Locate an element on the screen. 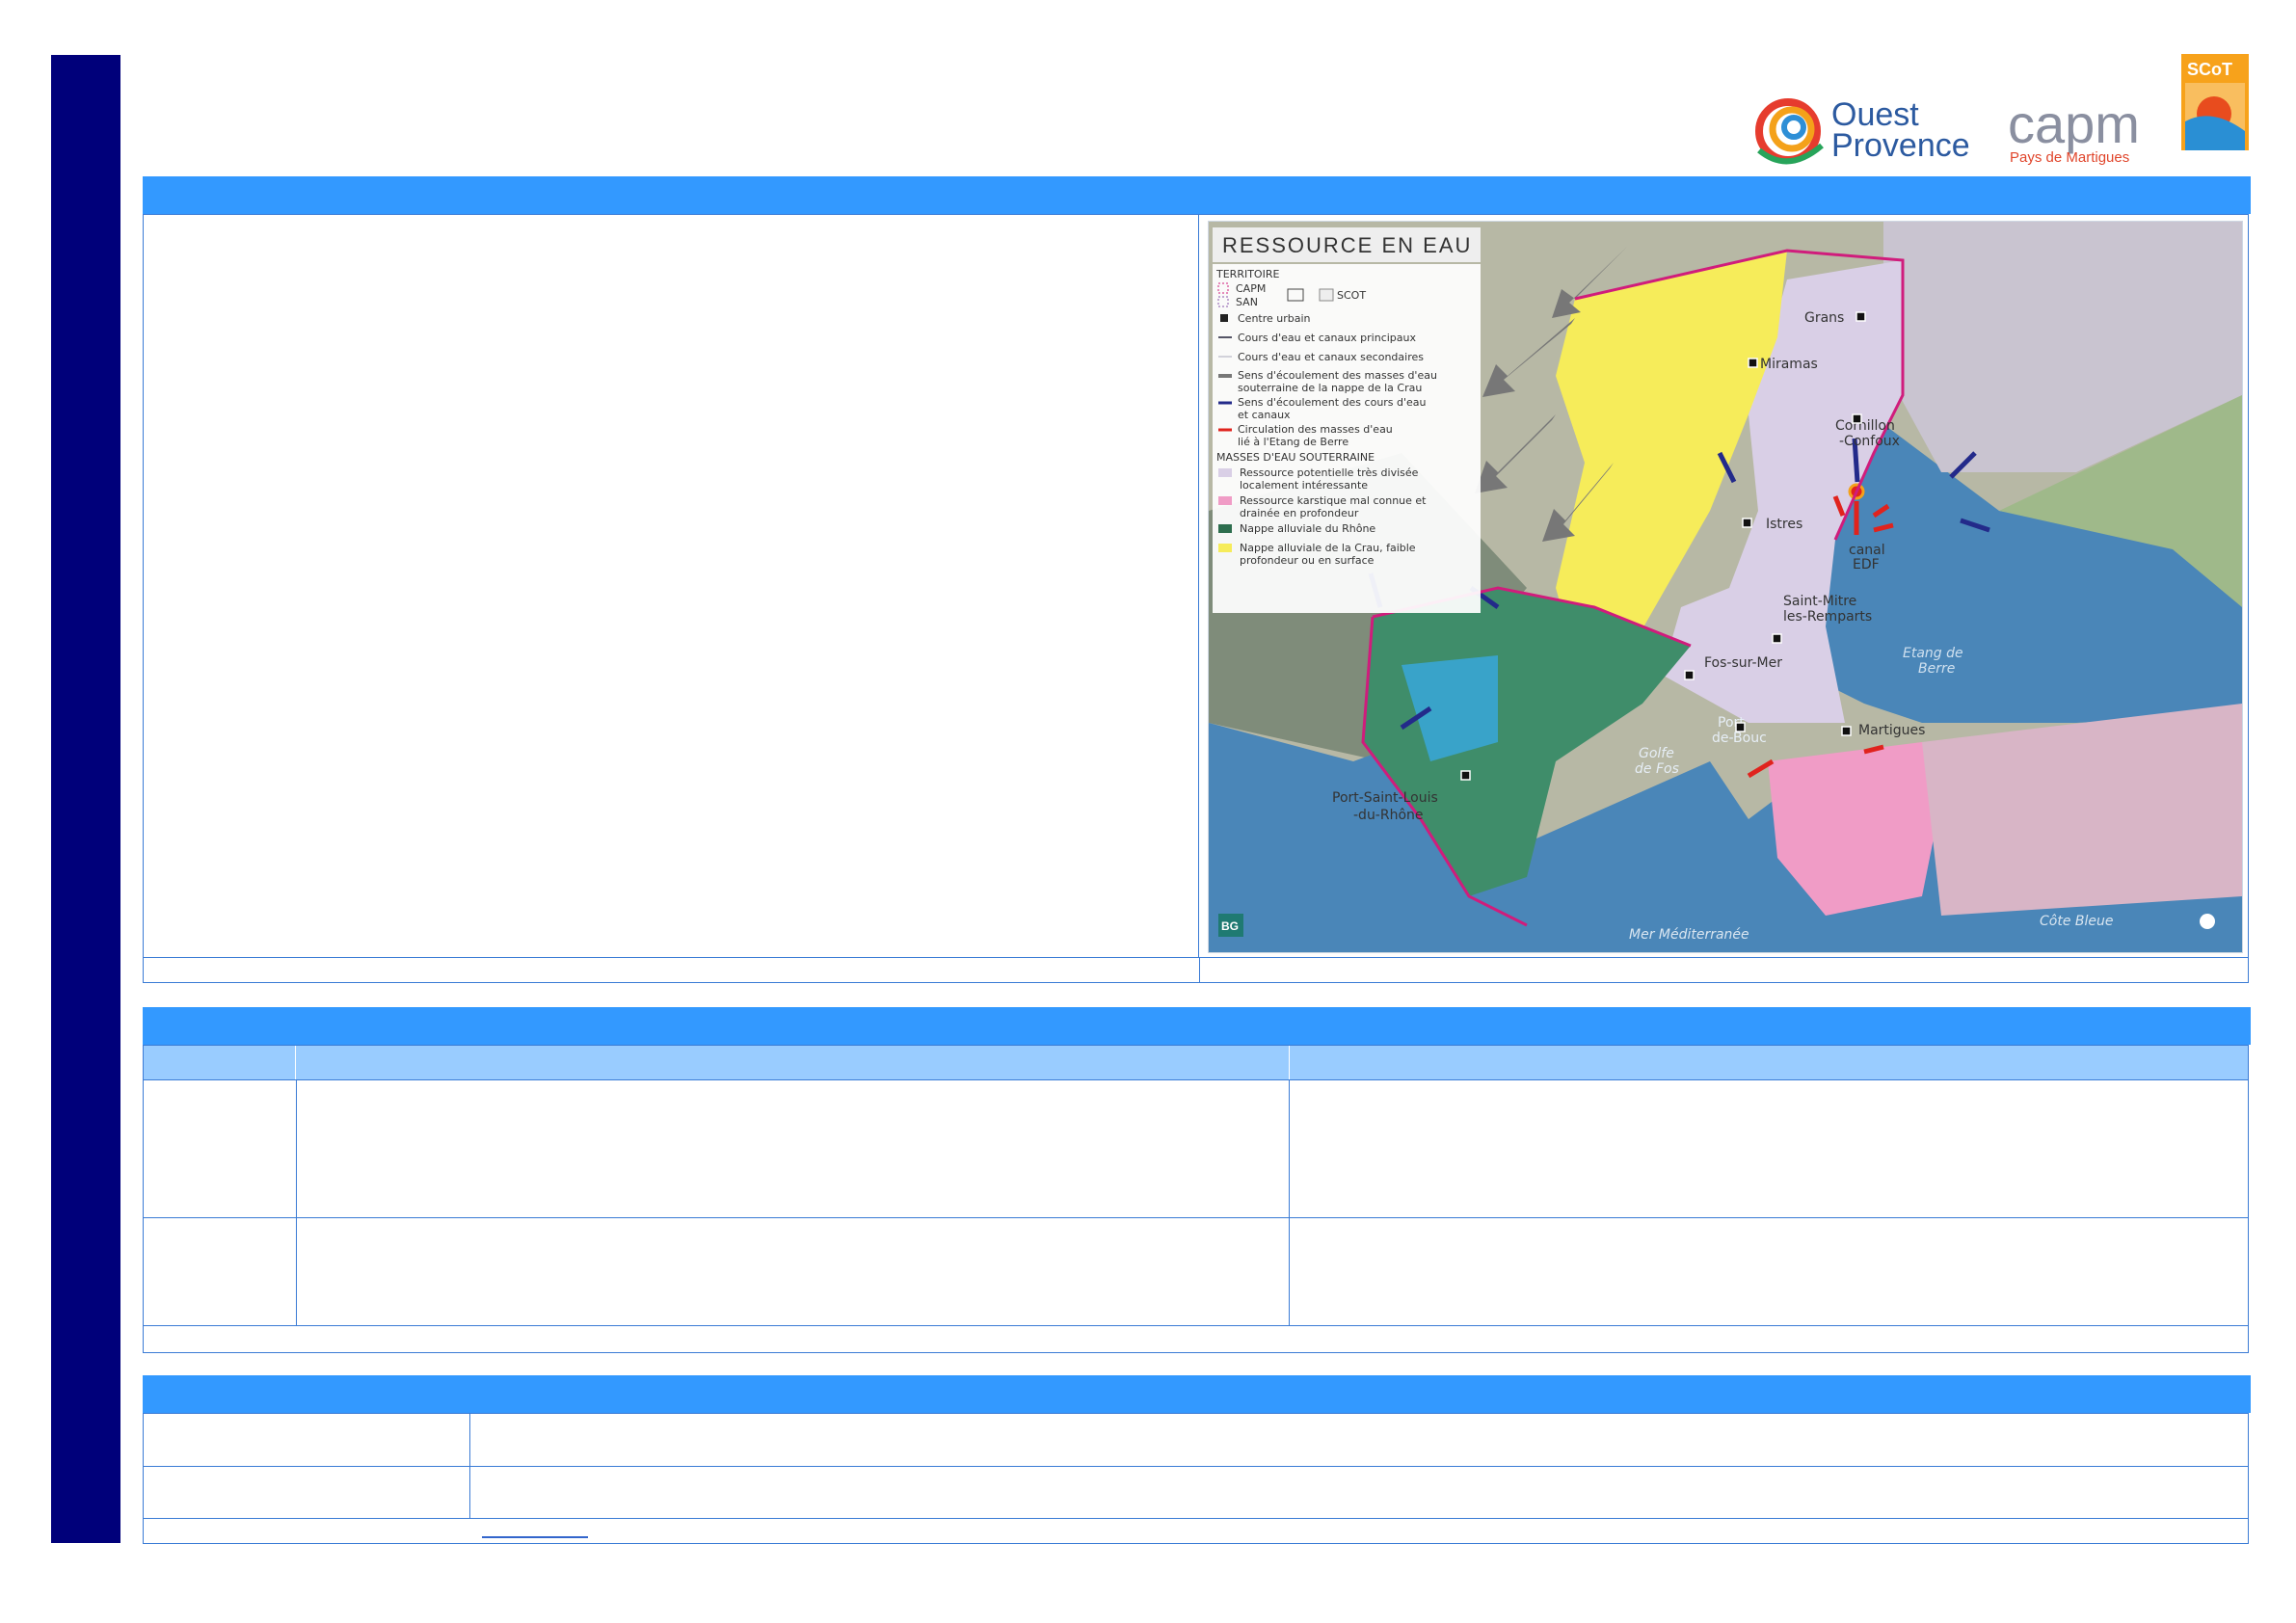  provence-text: Provence is located at coordinates (1900, 145).